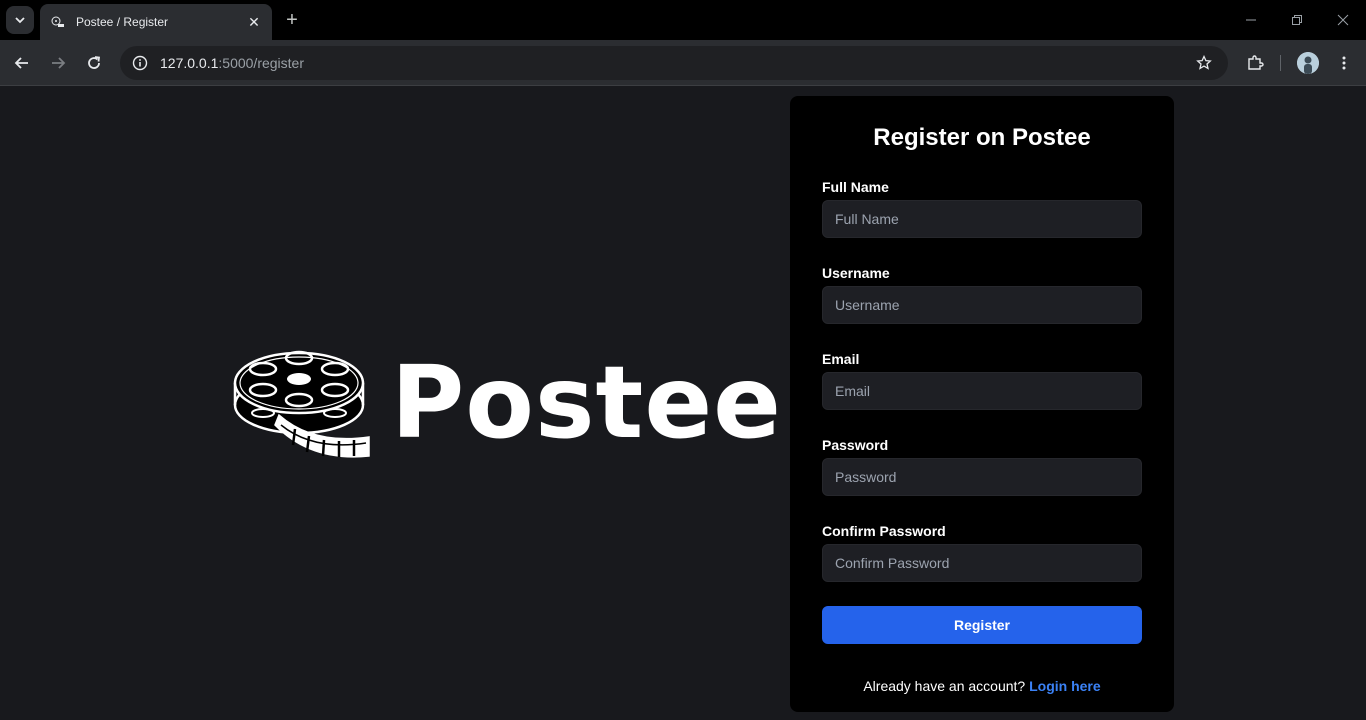 The image size is (1366, 720). What do you see at coordinates (674, 63) in the screenshot?
I see `address-bar: 127.0.0.1:5000/register` at bounding box center [674, 63].